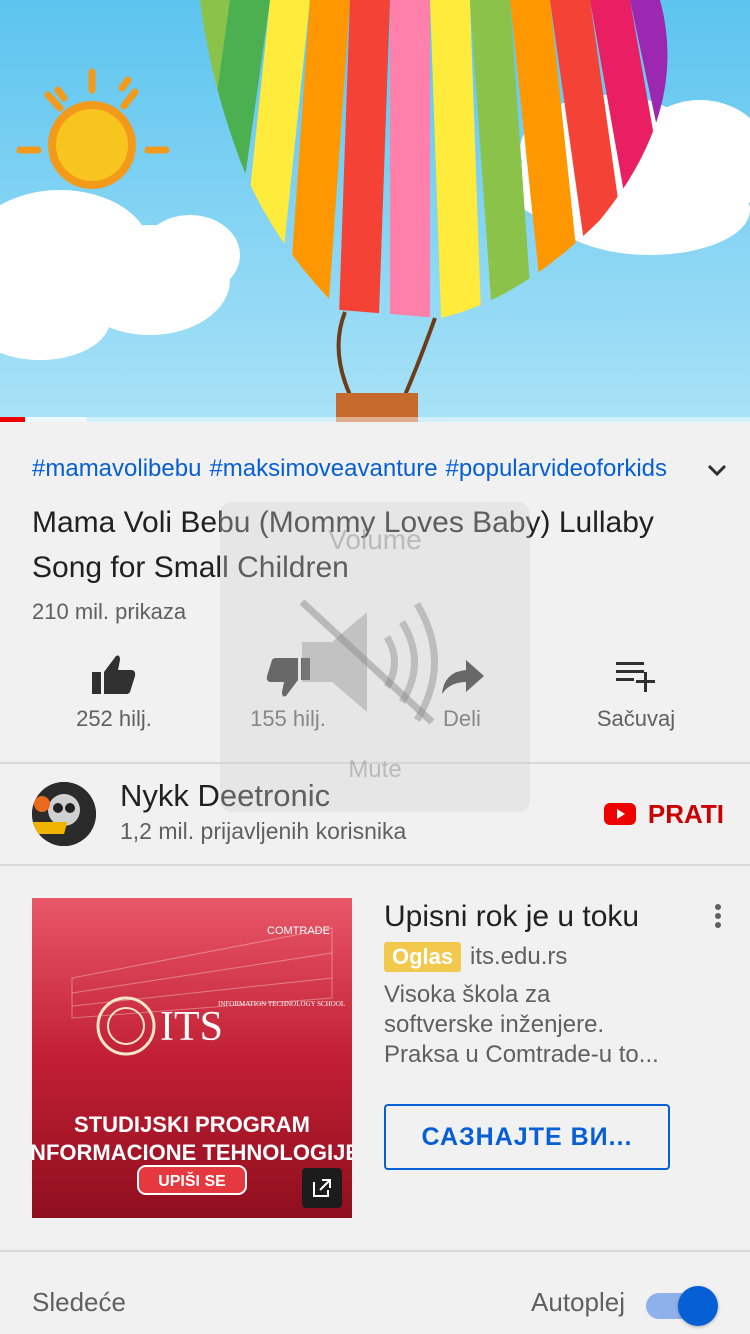 The image size is (750, 1334). What do you see at coordinates (114, 718) in the screenshot?
I see `like-count: 252 hilj.` at bounding box center [114, 718].